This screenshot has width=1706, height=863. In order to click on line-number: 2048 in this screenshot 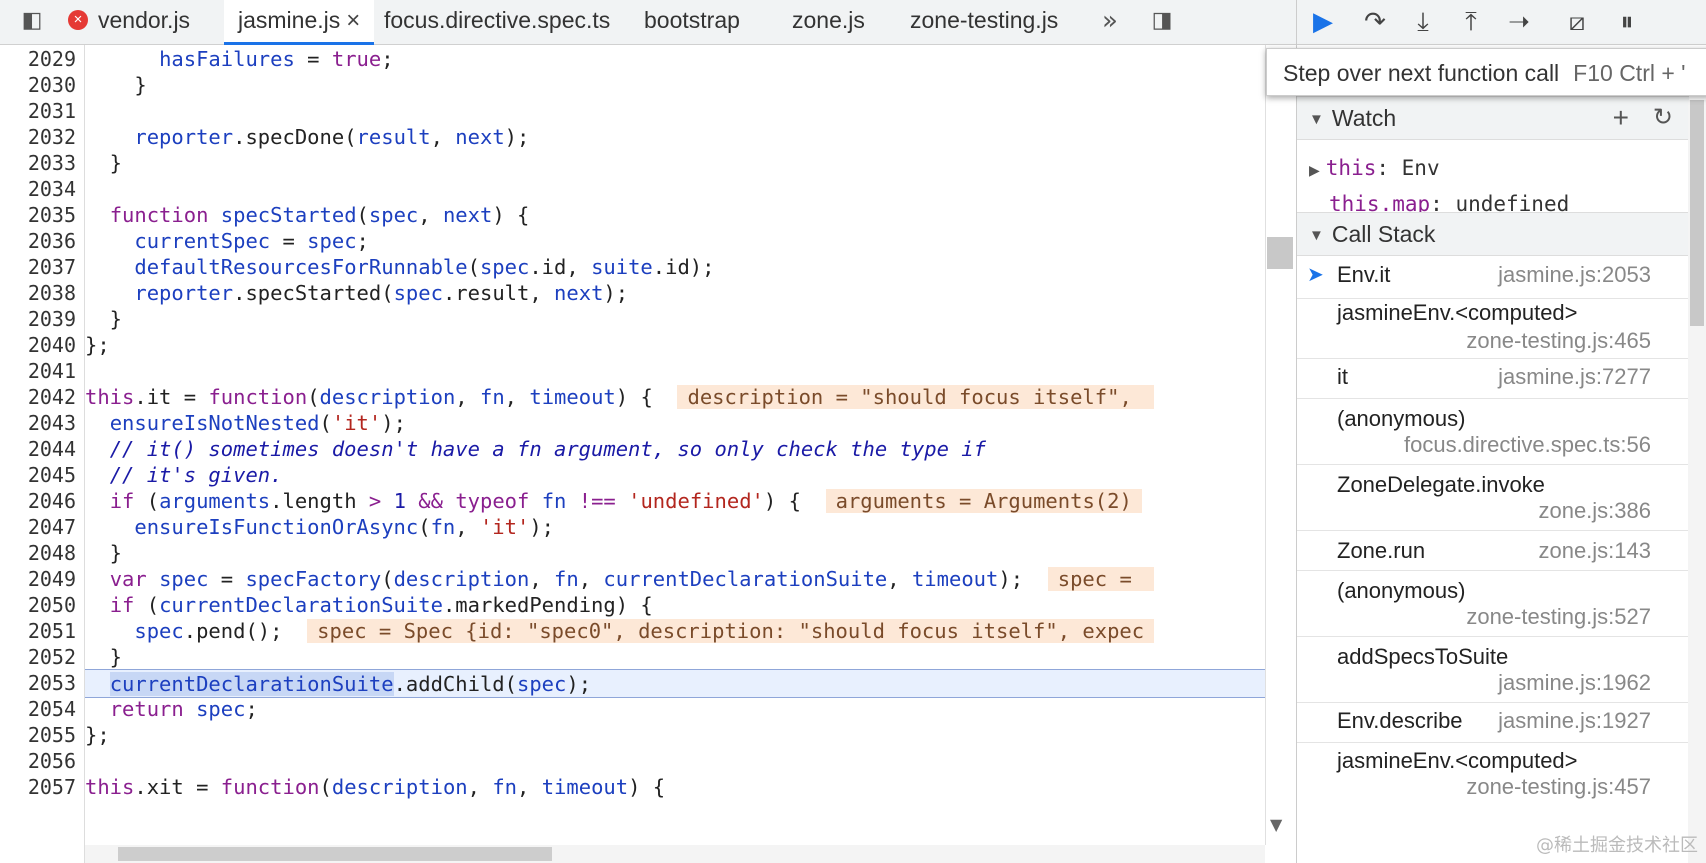, I will do `click(38, 553)`.